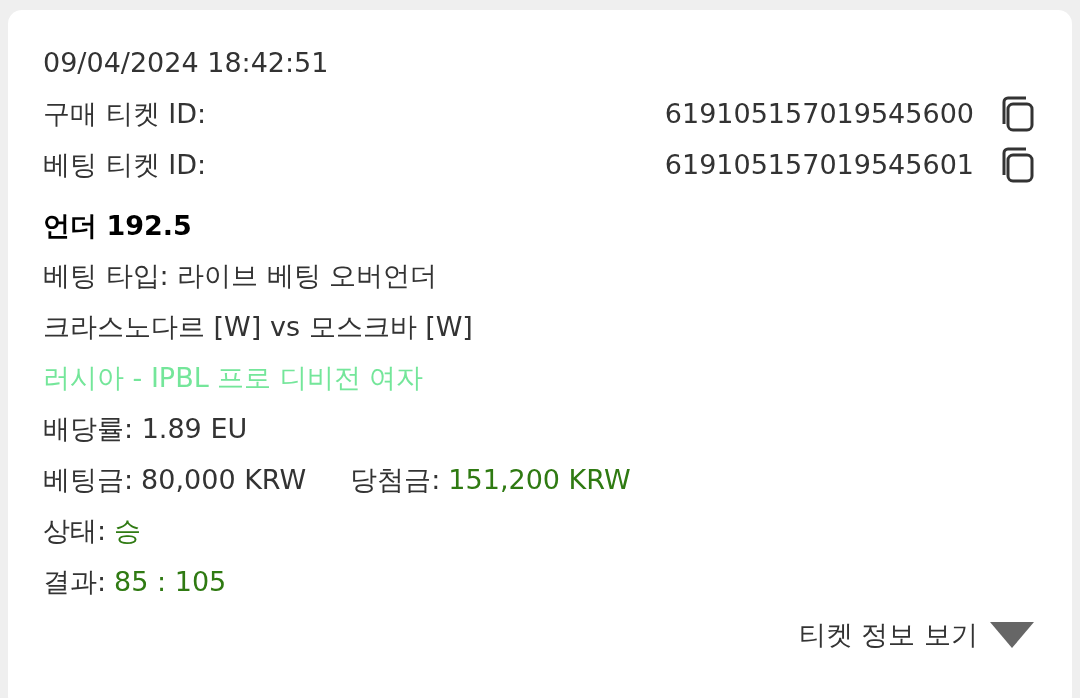  I want to click on id-label: 구매 티켓 ID:, so click(124, 113).